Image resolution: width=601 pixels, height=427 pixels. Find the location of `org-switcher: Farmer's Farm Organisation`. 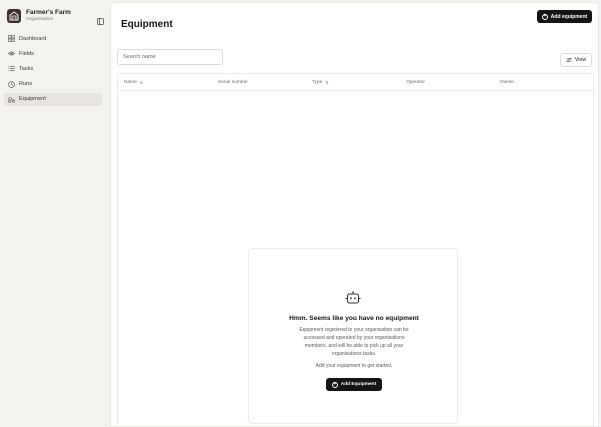

org-switcher: Farmer's Farm Organisation is located at coordinates (56, 16).